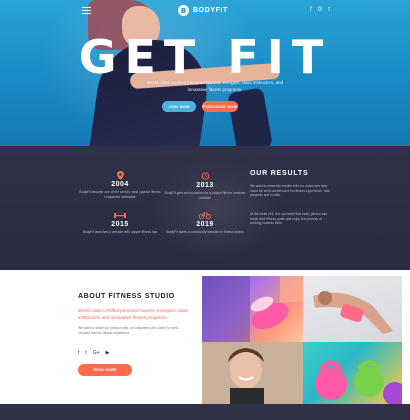 This screenshot has width=410, height=420. What do you see at coordinates (126, 296) in the screenshot?
I see `about-title: ABOUT FITNESS STUDIO` at bounding box center [126, 296].